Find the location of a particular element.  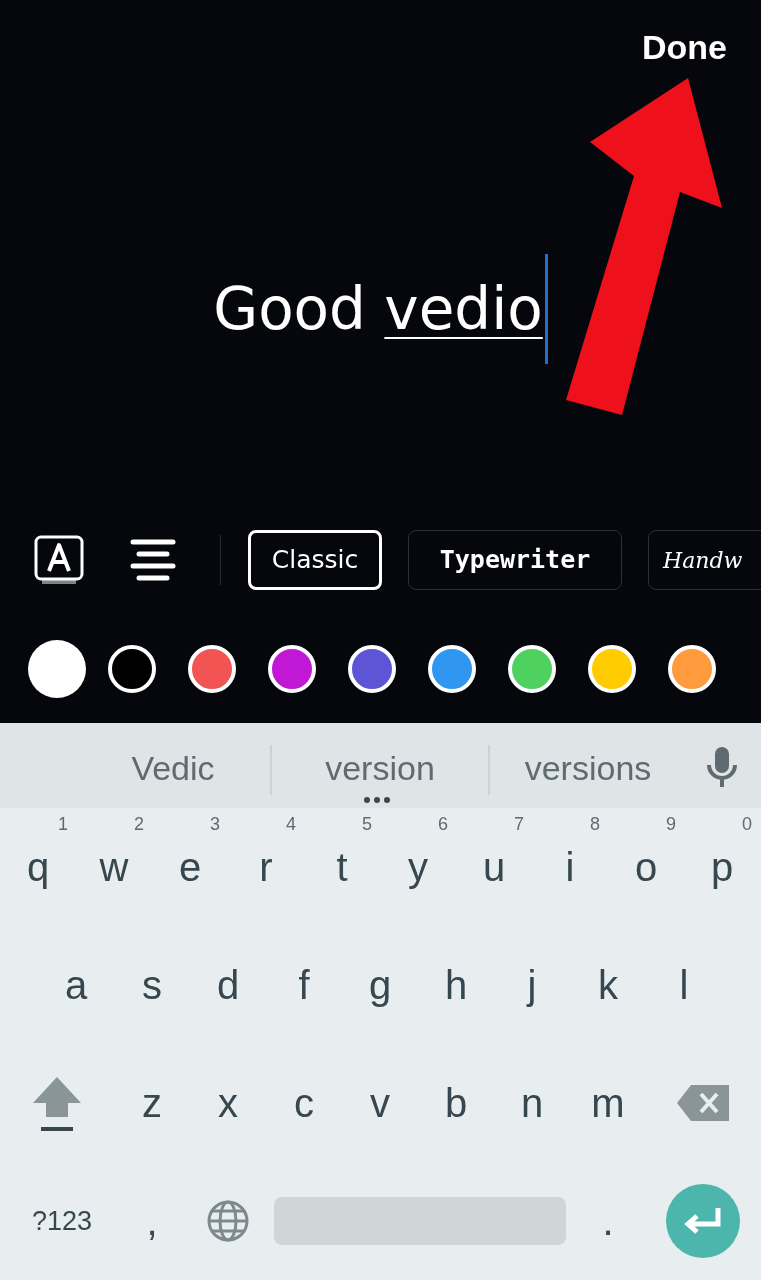

key: m is located at coordinates (608, 1103).